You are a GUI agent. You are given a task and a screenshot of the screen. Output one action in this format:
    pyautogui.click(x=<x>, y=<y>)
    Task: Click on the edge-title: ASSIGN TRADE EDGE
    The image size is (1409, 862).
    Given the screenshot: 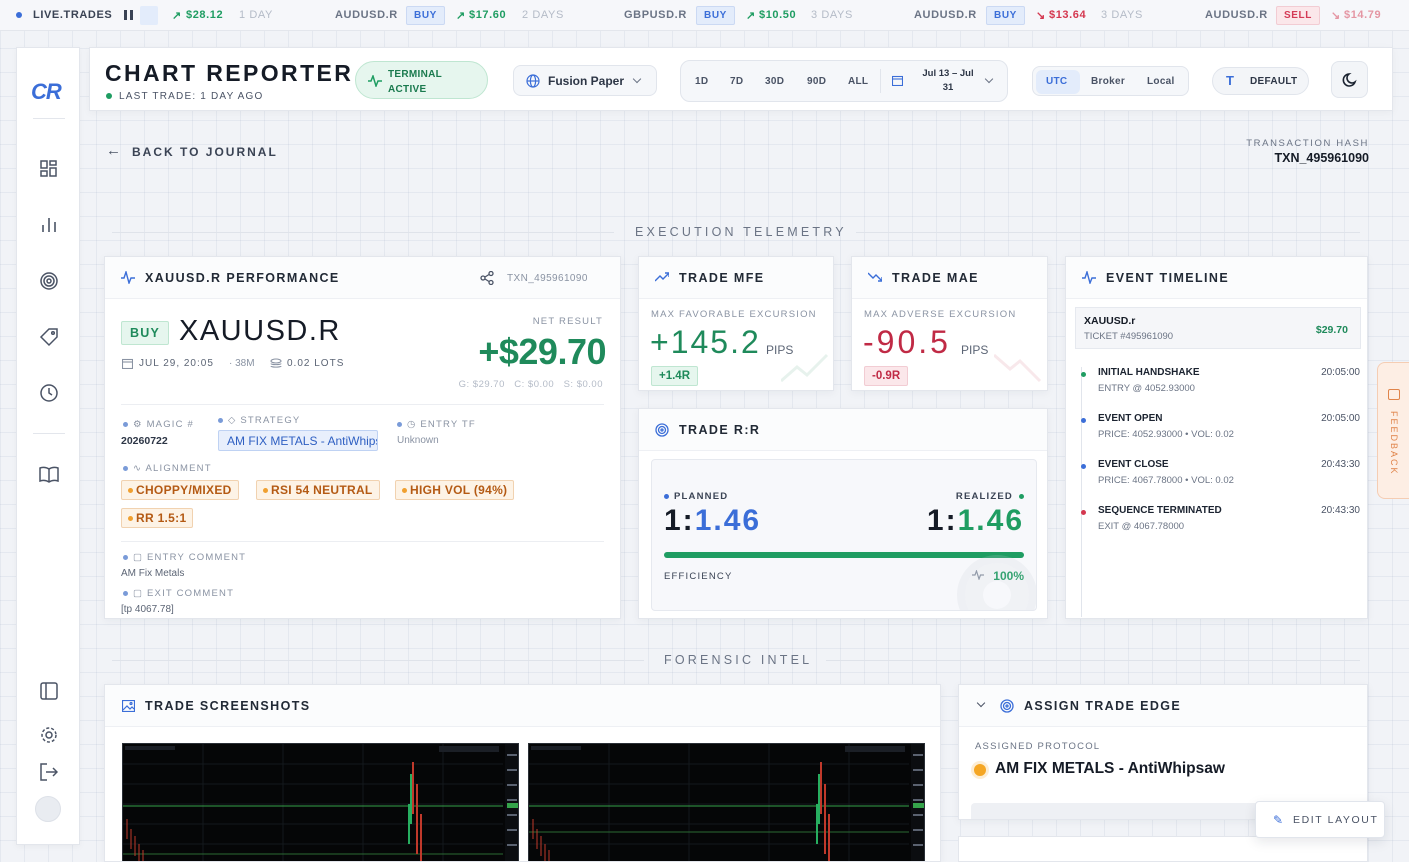 What is the action you would take?
    pyautogui.click(x=1103, y=706)
    